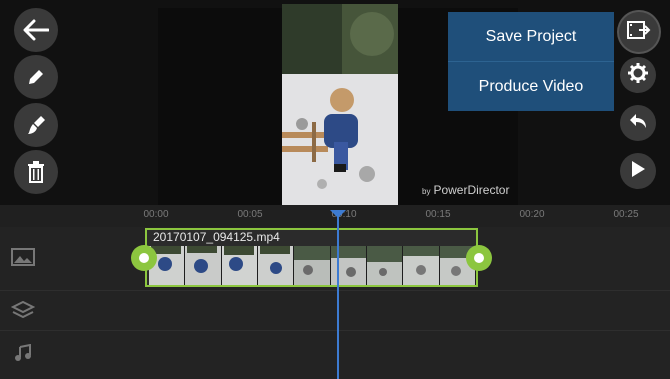 This screenshot has height=379, width=670. Describe the element at coordinates (338, 214) in the screenshot. I see `playhead-marker` at that location.